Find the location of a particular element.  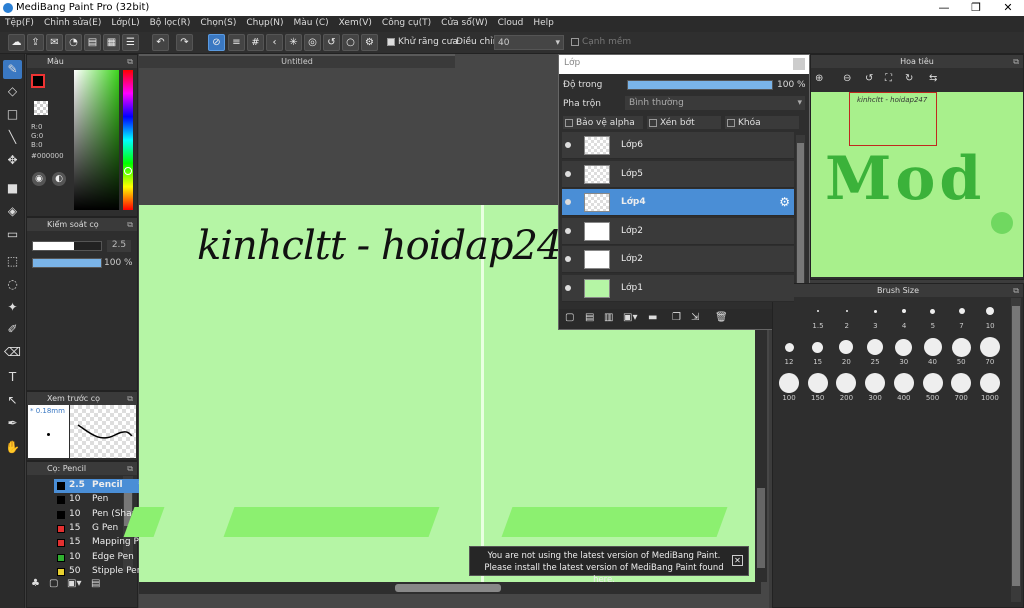

brush-tool-icon: ✎ is located at coordinates (12, 69).